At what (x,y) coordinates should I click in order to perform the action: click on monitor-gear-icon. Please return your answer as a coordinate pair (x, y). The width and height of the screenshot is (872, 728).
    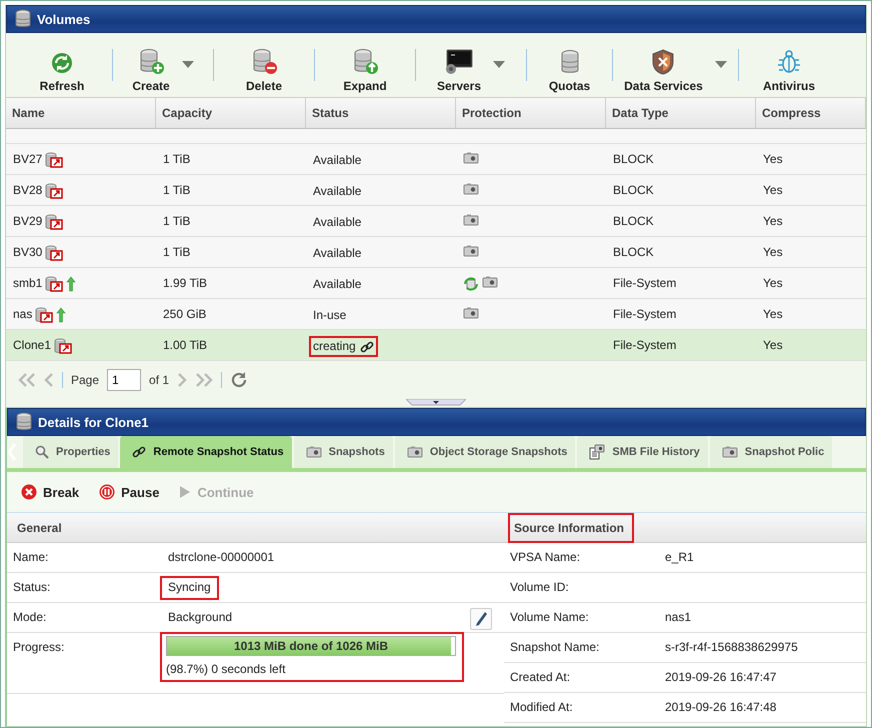
    Looking at the image, I should click on (459, 62).